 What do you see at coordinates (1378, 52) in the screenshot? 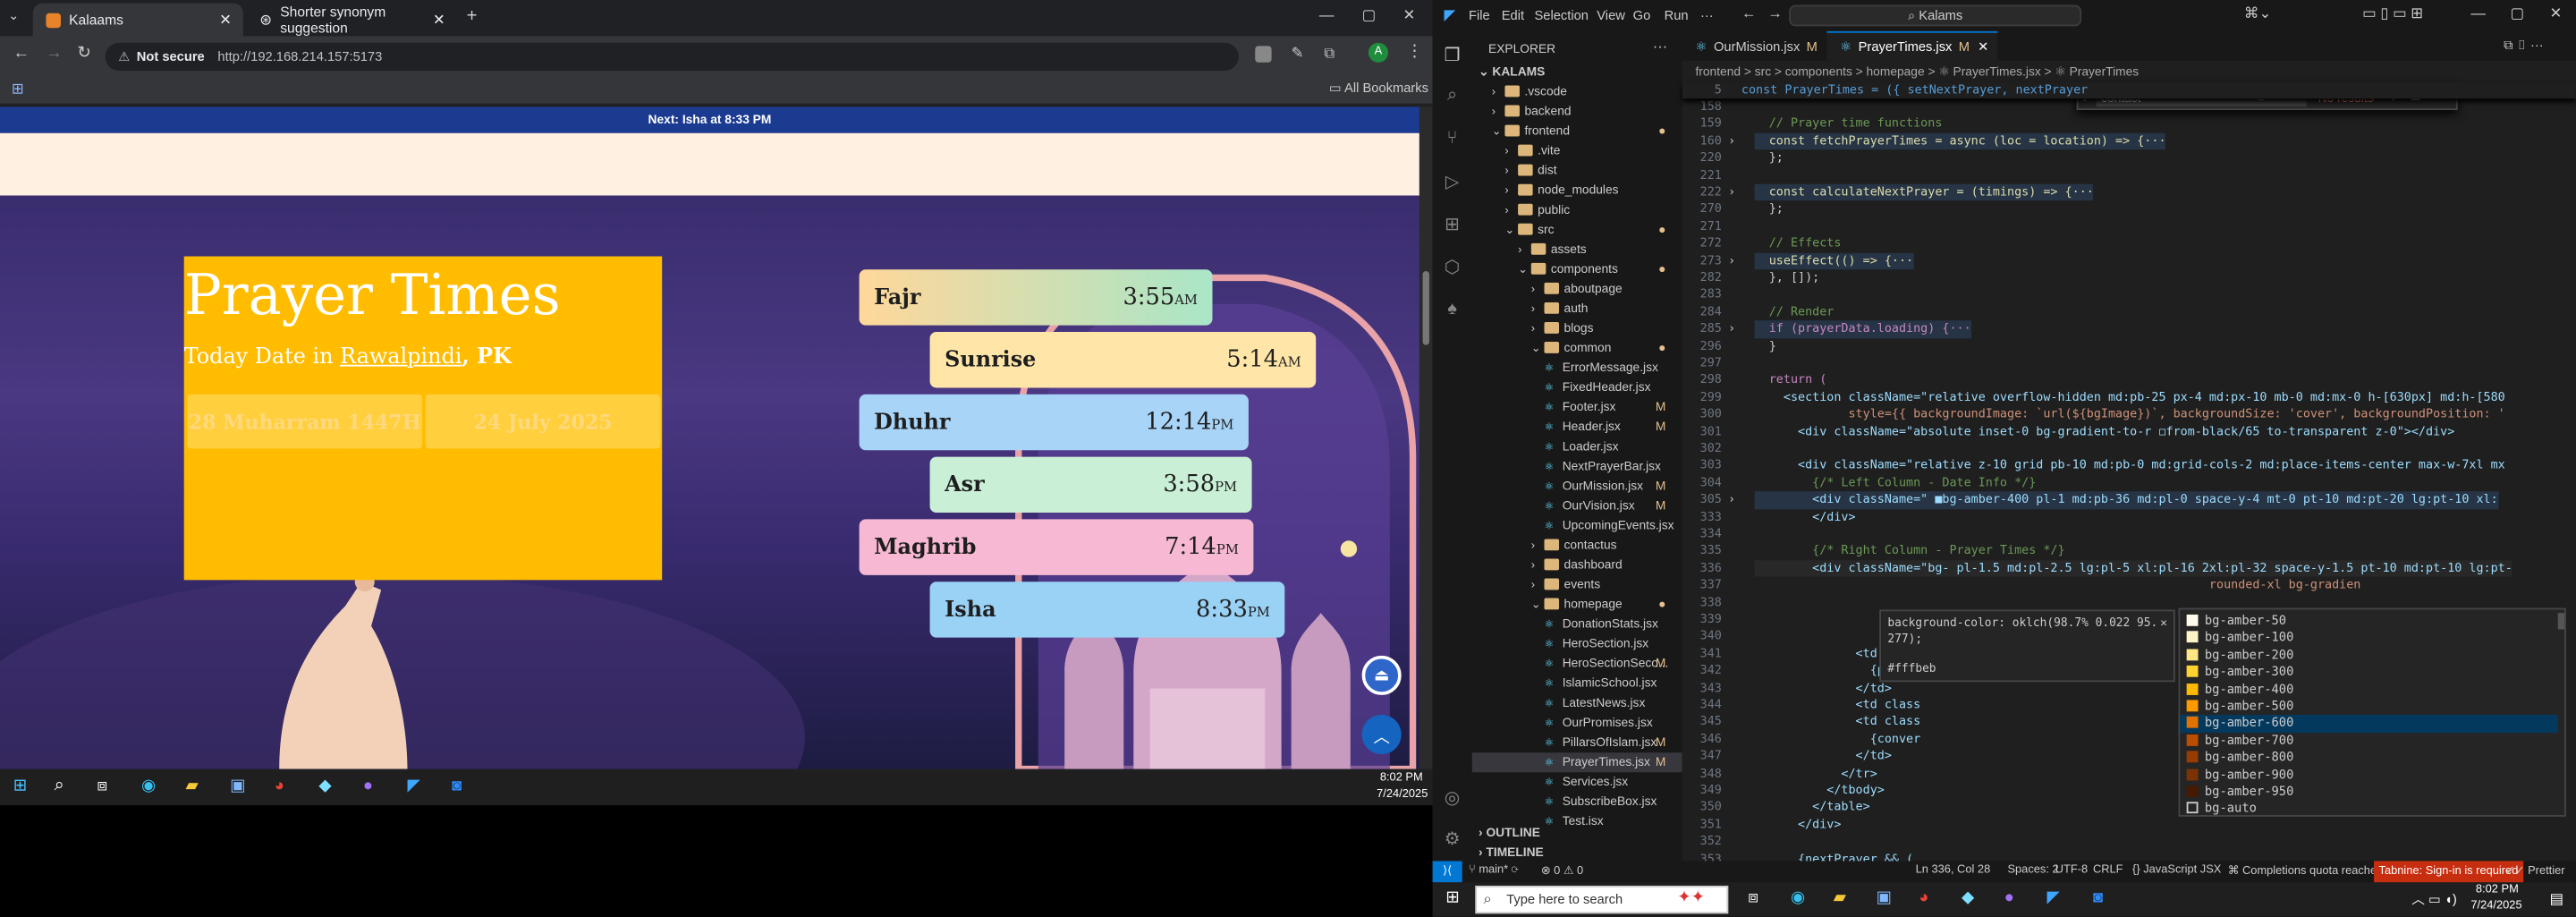
I see `profile-avatar: A` at bounding box center [1378, 52].